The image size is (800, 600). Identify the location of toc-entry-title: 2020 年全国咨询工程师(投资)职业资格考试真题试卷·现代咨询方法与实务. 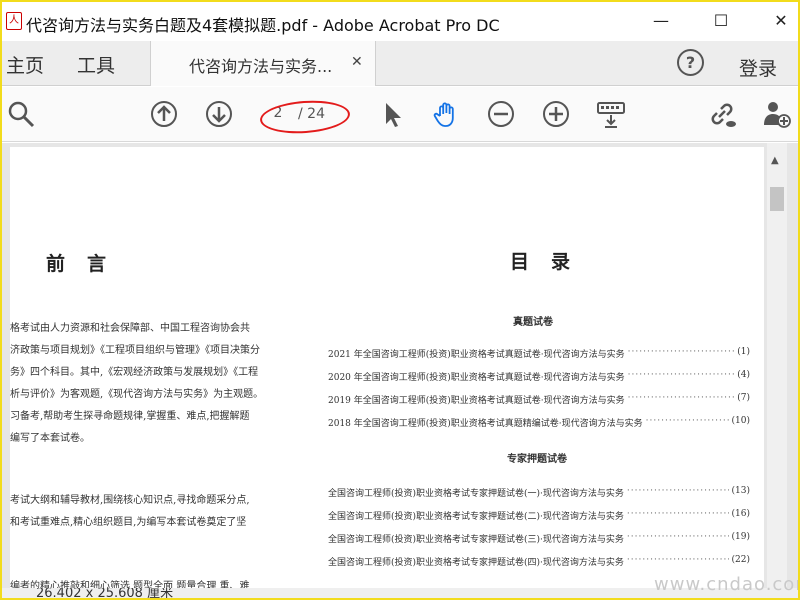
(476, 378).